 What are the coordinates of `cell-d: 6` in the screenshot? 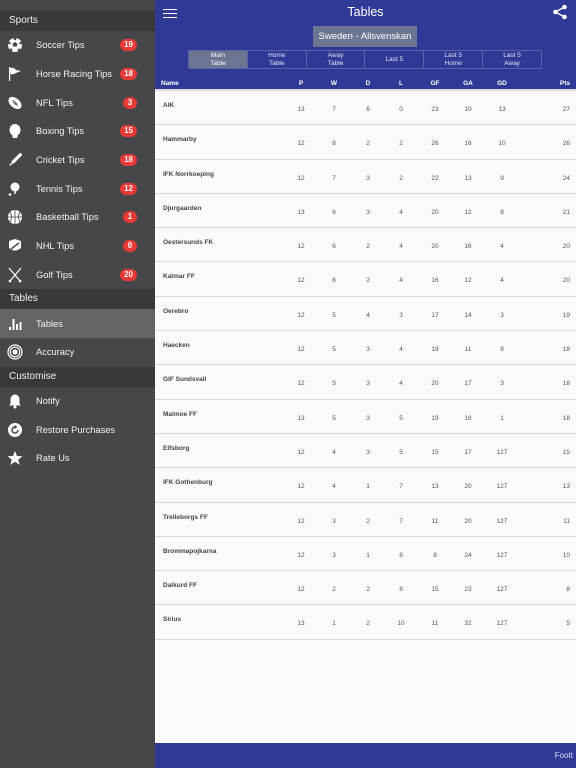 It's located at (368, 109).